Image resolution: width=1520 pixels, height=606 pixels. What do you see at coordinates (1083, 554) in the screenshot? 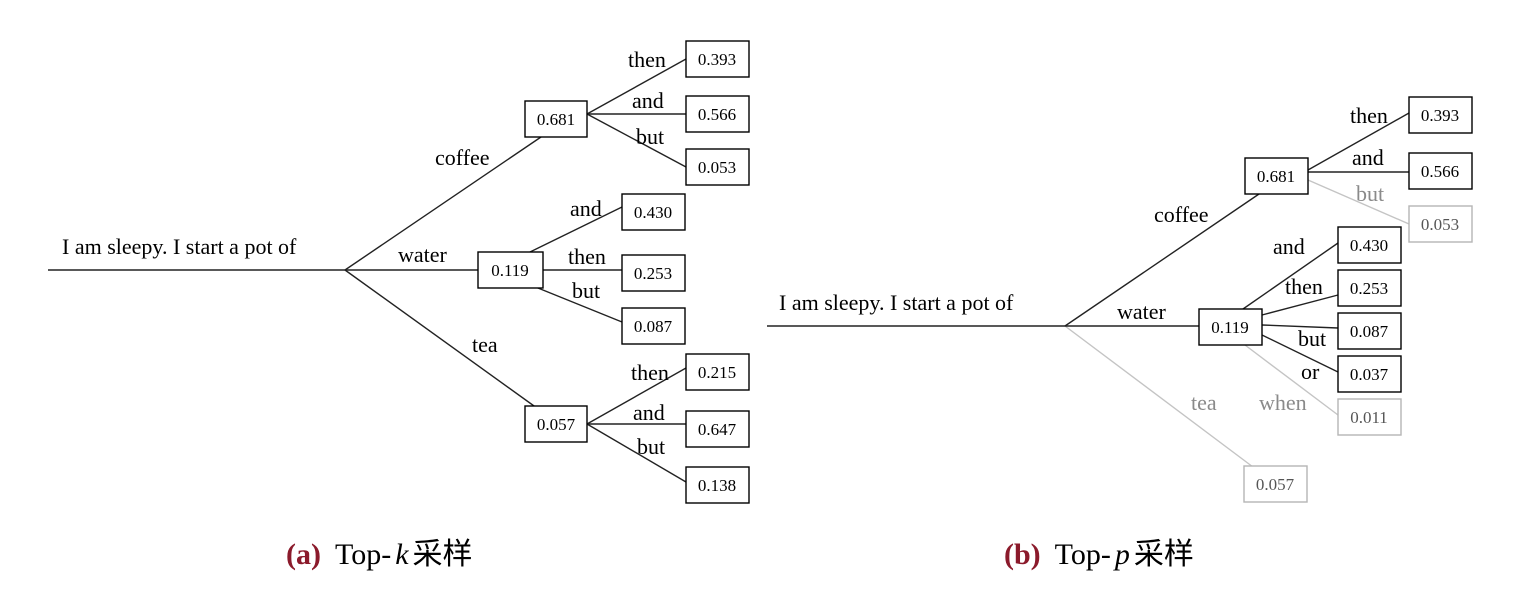
I see `caption-b-prefix: Top-` at bounding box center [1083, 554].